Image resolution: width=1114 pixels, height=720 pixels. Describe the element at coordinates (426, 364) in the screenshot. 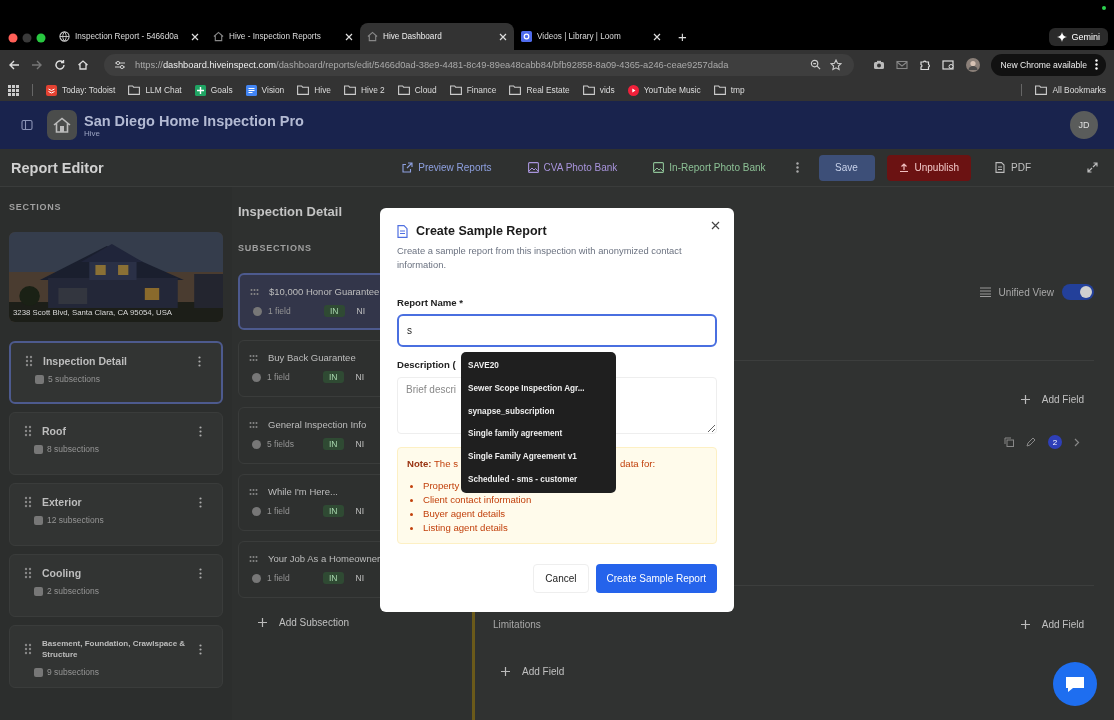

I see `field-label: Description (` at that location.